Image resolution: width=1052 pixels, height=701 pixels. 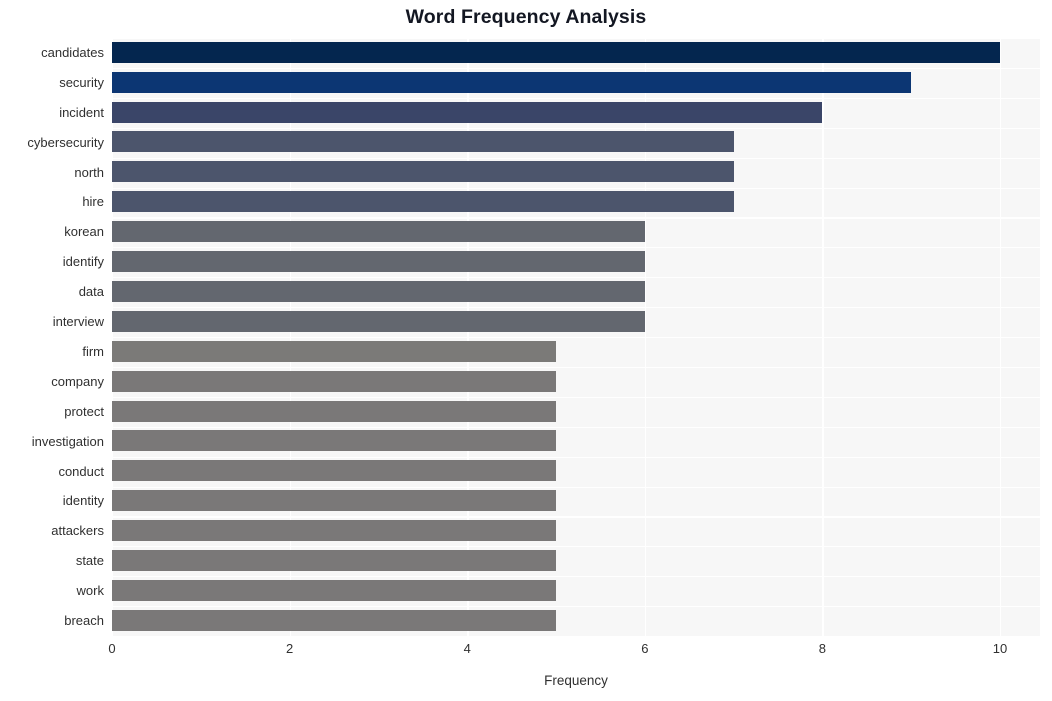 I want to click on y-tick-label: conduct, so click(x=81, y=471).